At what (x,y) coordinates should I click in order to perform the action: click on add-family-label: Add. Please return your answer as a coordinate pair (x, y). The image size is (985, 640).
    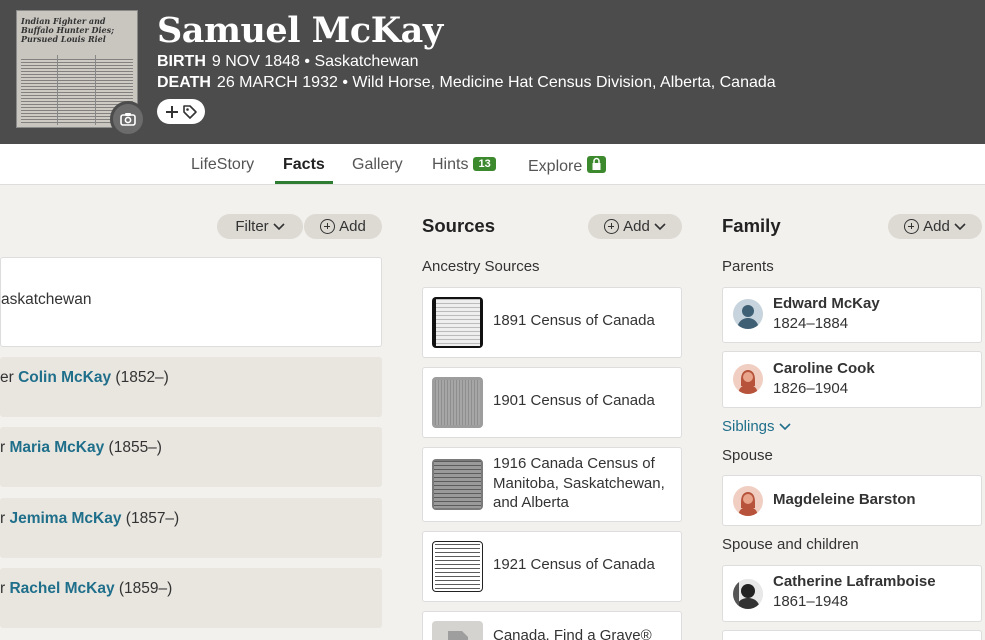
    Looking at the image, I should click on (936, 226).